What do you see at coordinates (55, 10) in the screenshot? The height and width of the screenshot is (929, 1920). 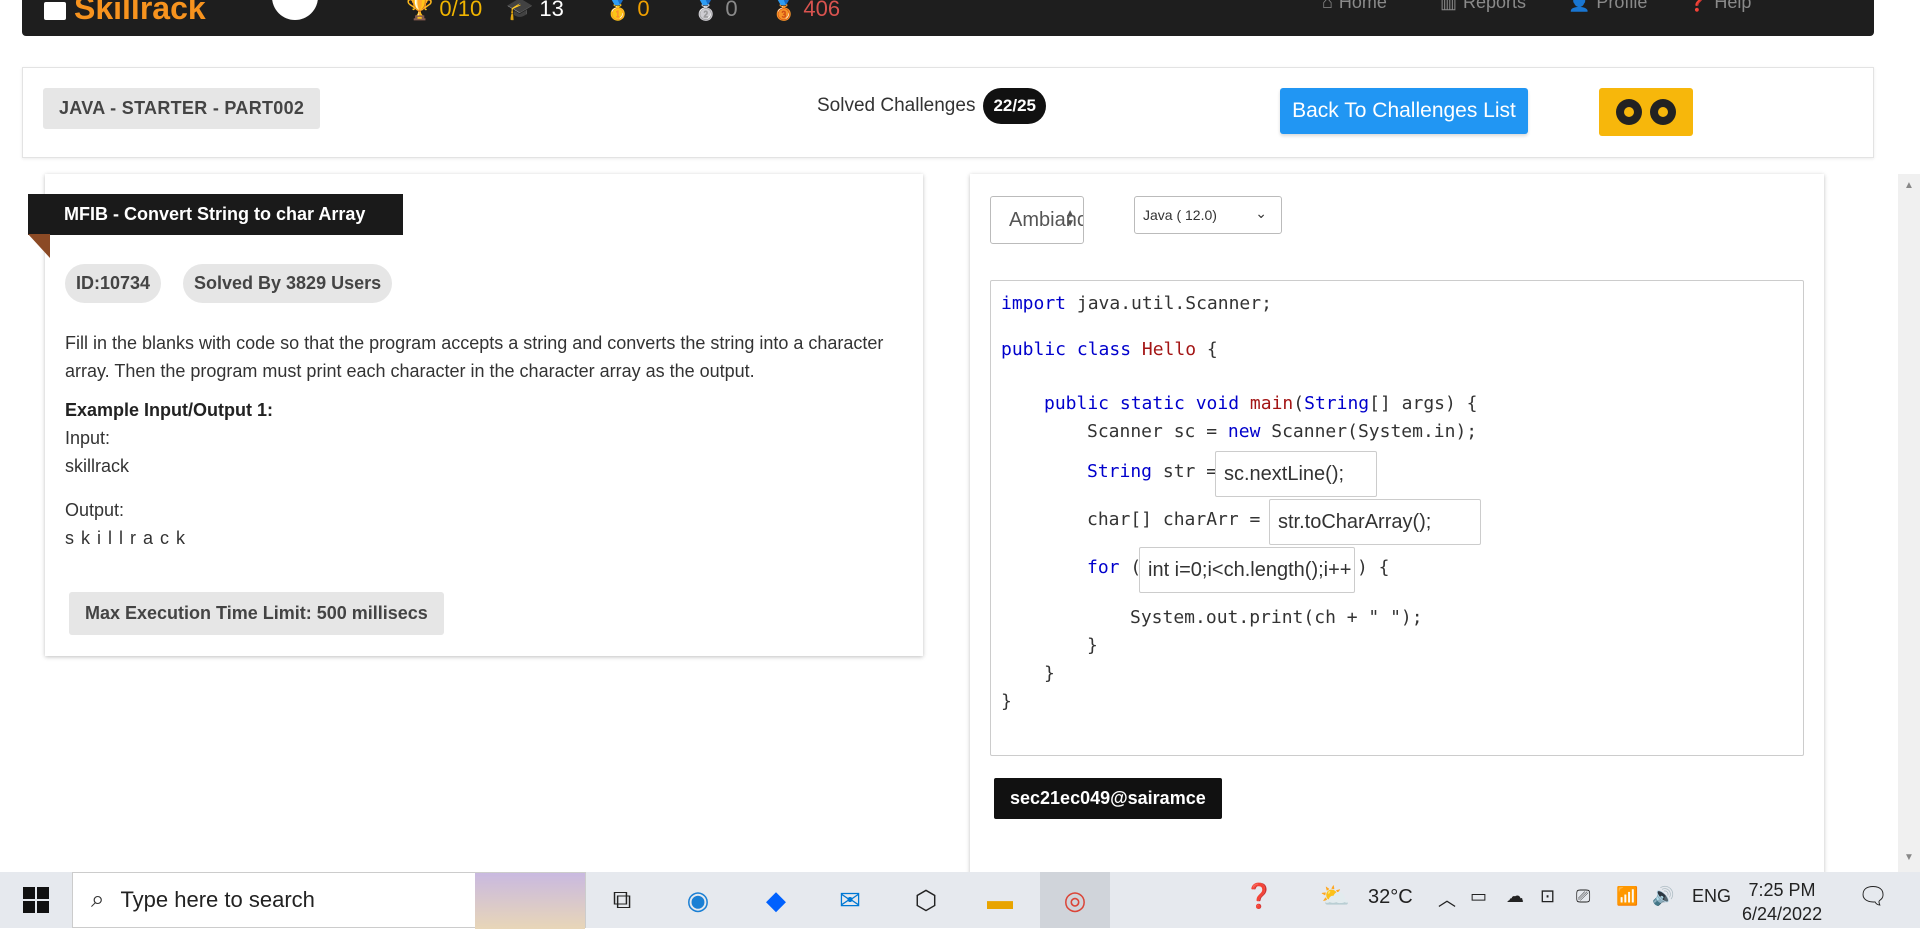 I see `logo-icon` at bounding box center [55, 10].